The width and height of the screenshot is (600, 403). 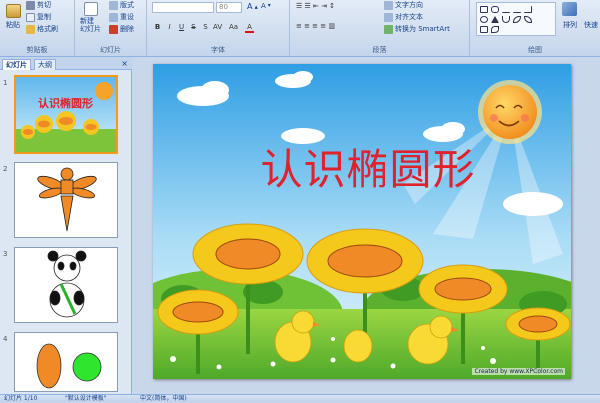 I want to click on font-group-label: 字体, so click(x=218, y=50).